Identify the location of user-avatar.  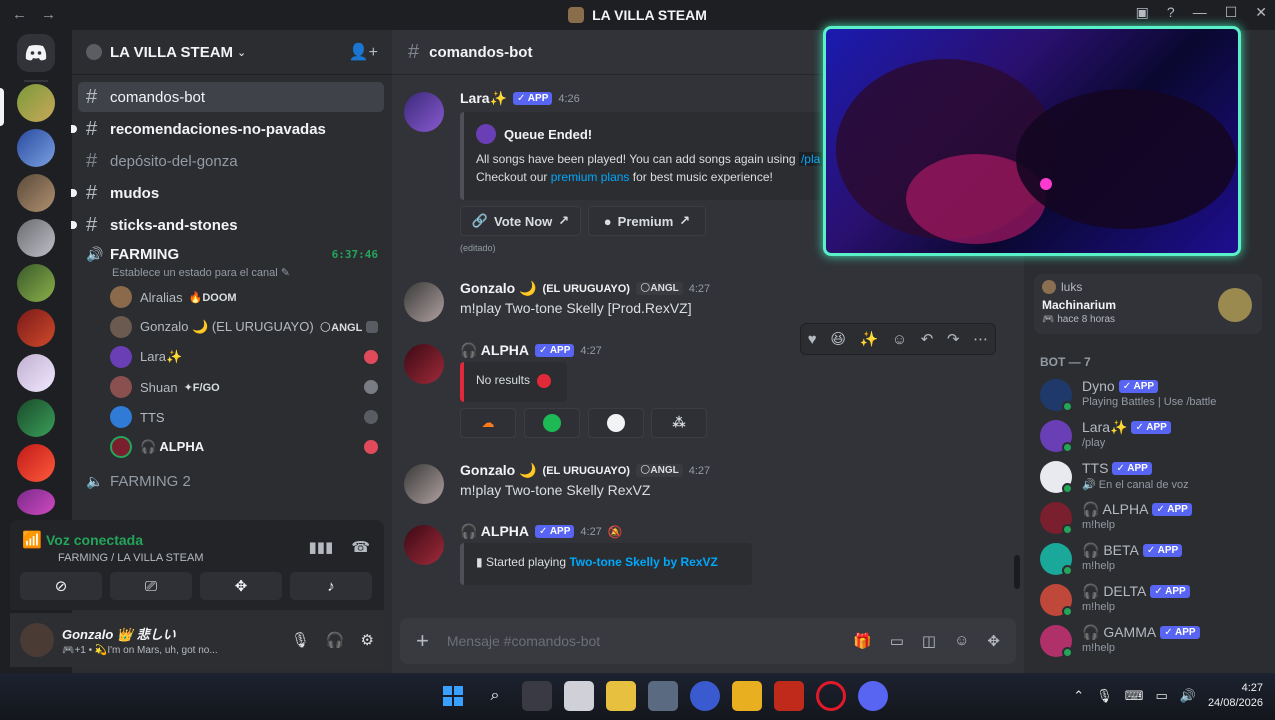
(37, 640).